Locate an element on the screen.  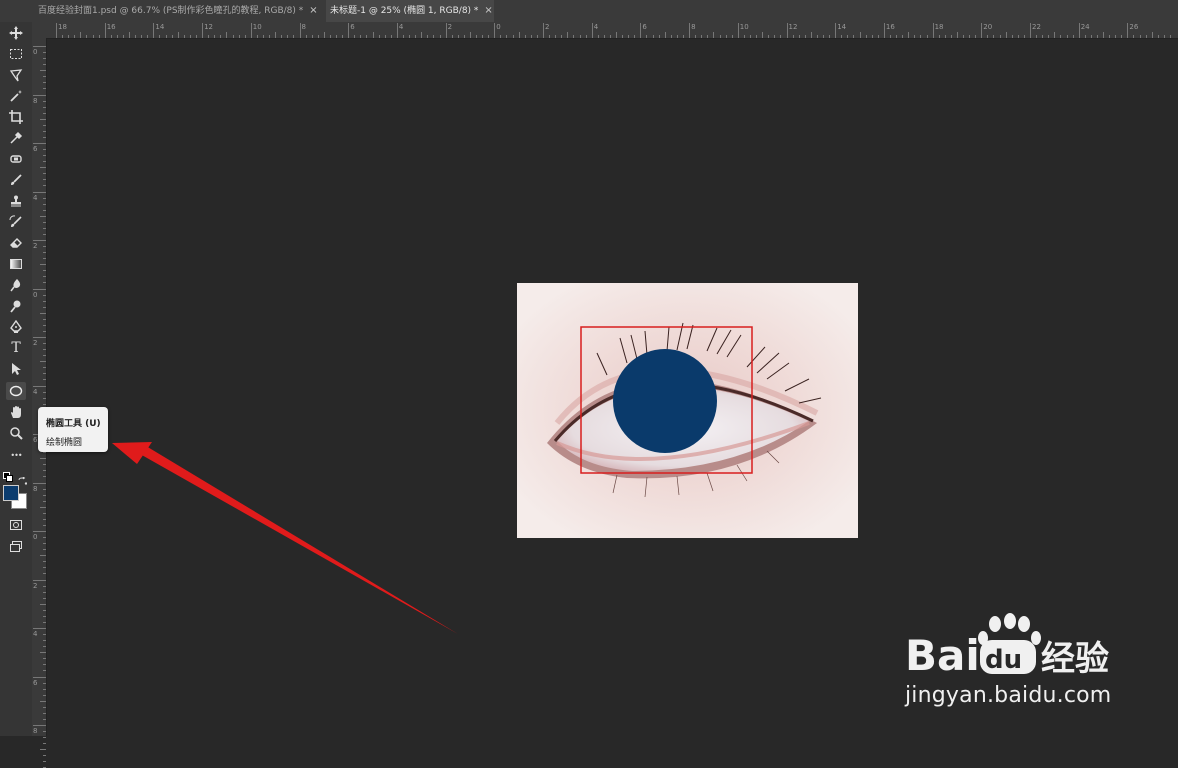
brush-icon is located at coordinates (16, 179).